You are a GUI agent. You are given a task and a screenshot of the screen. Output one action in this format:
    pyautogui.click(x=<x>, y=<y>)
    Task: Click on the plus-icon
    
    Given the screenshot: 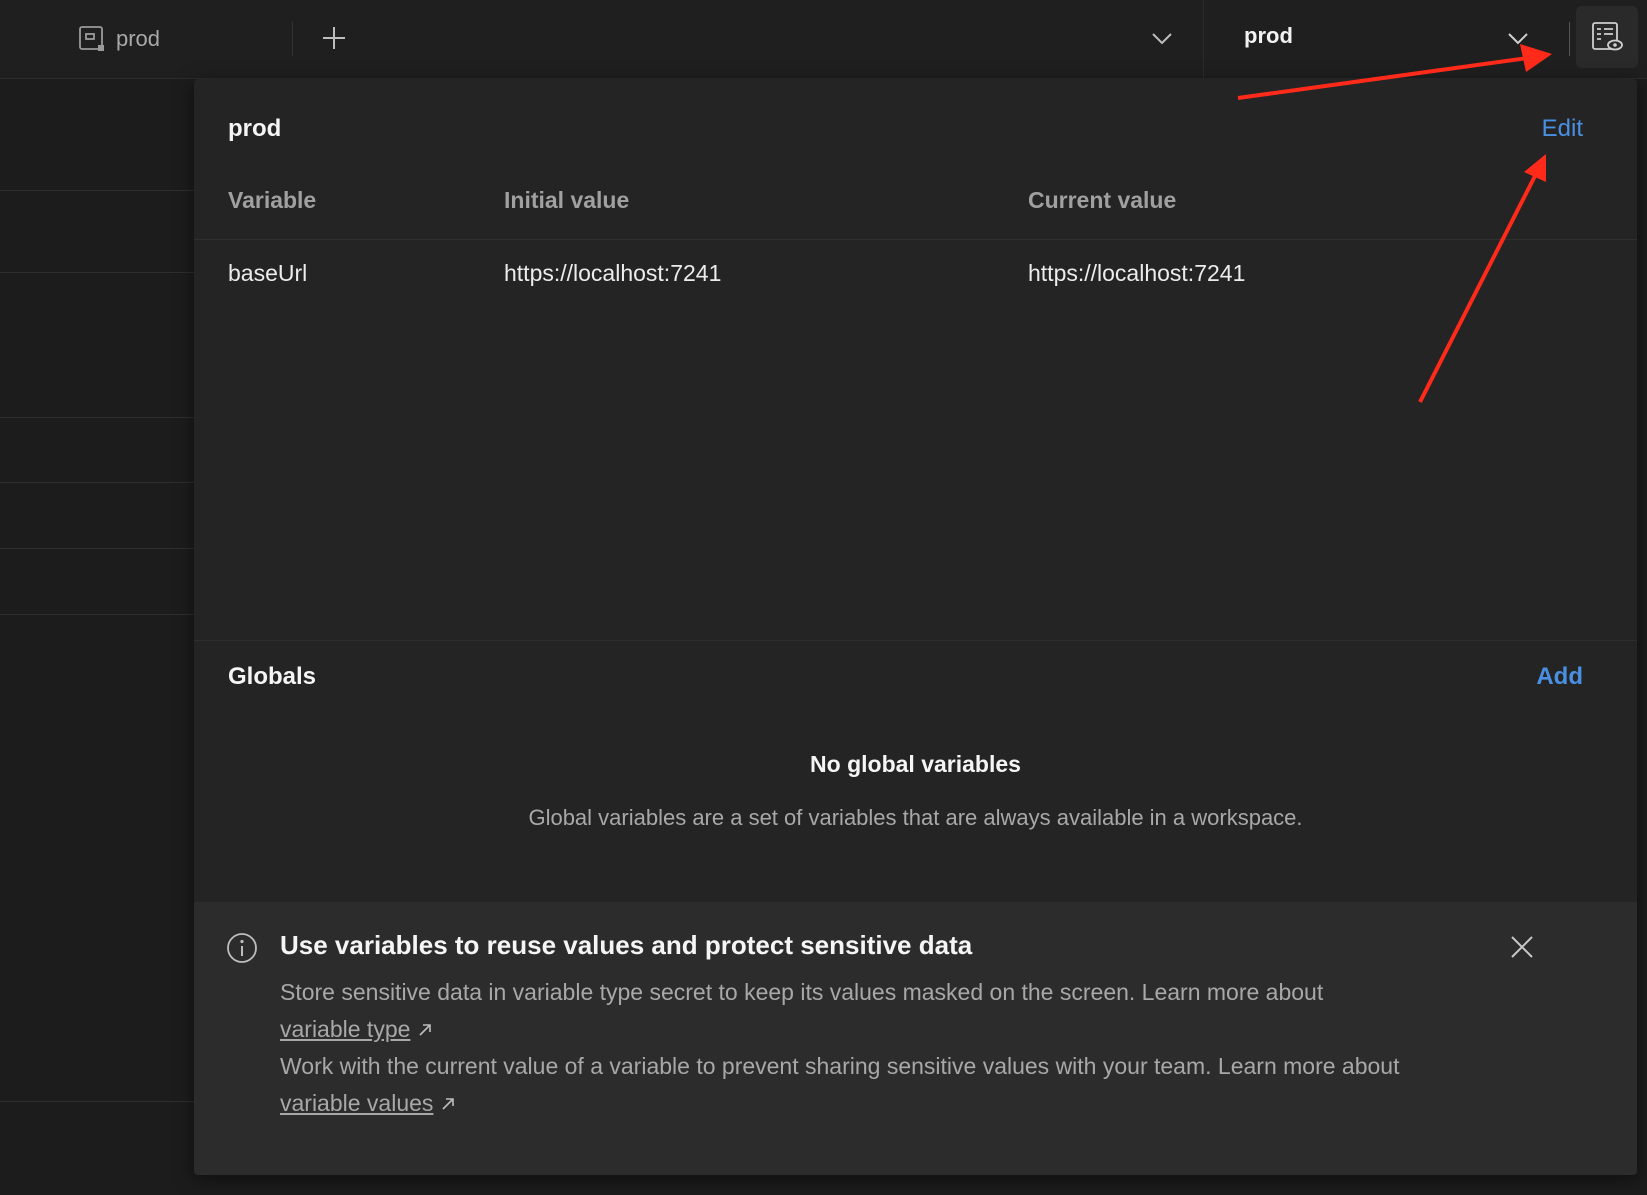 What is the action you would take?
    pyautogui.click(x=334, y=38)
    